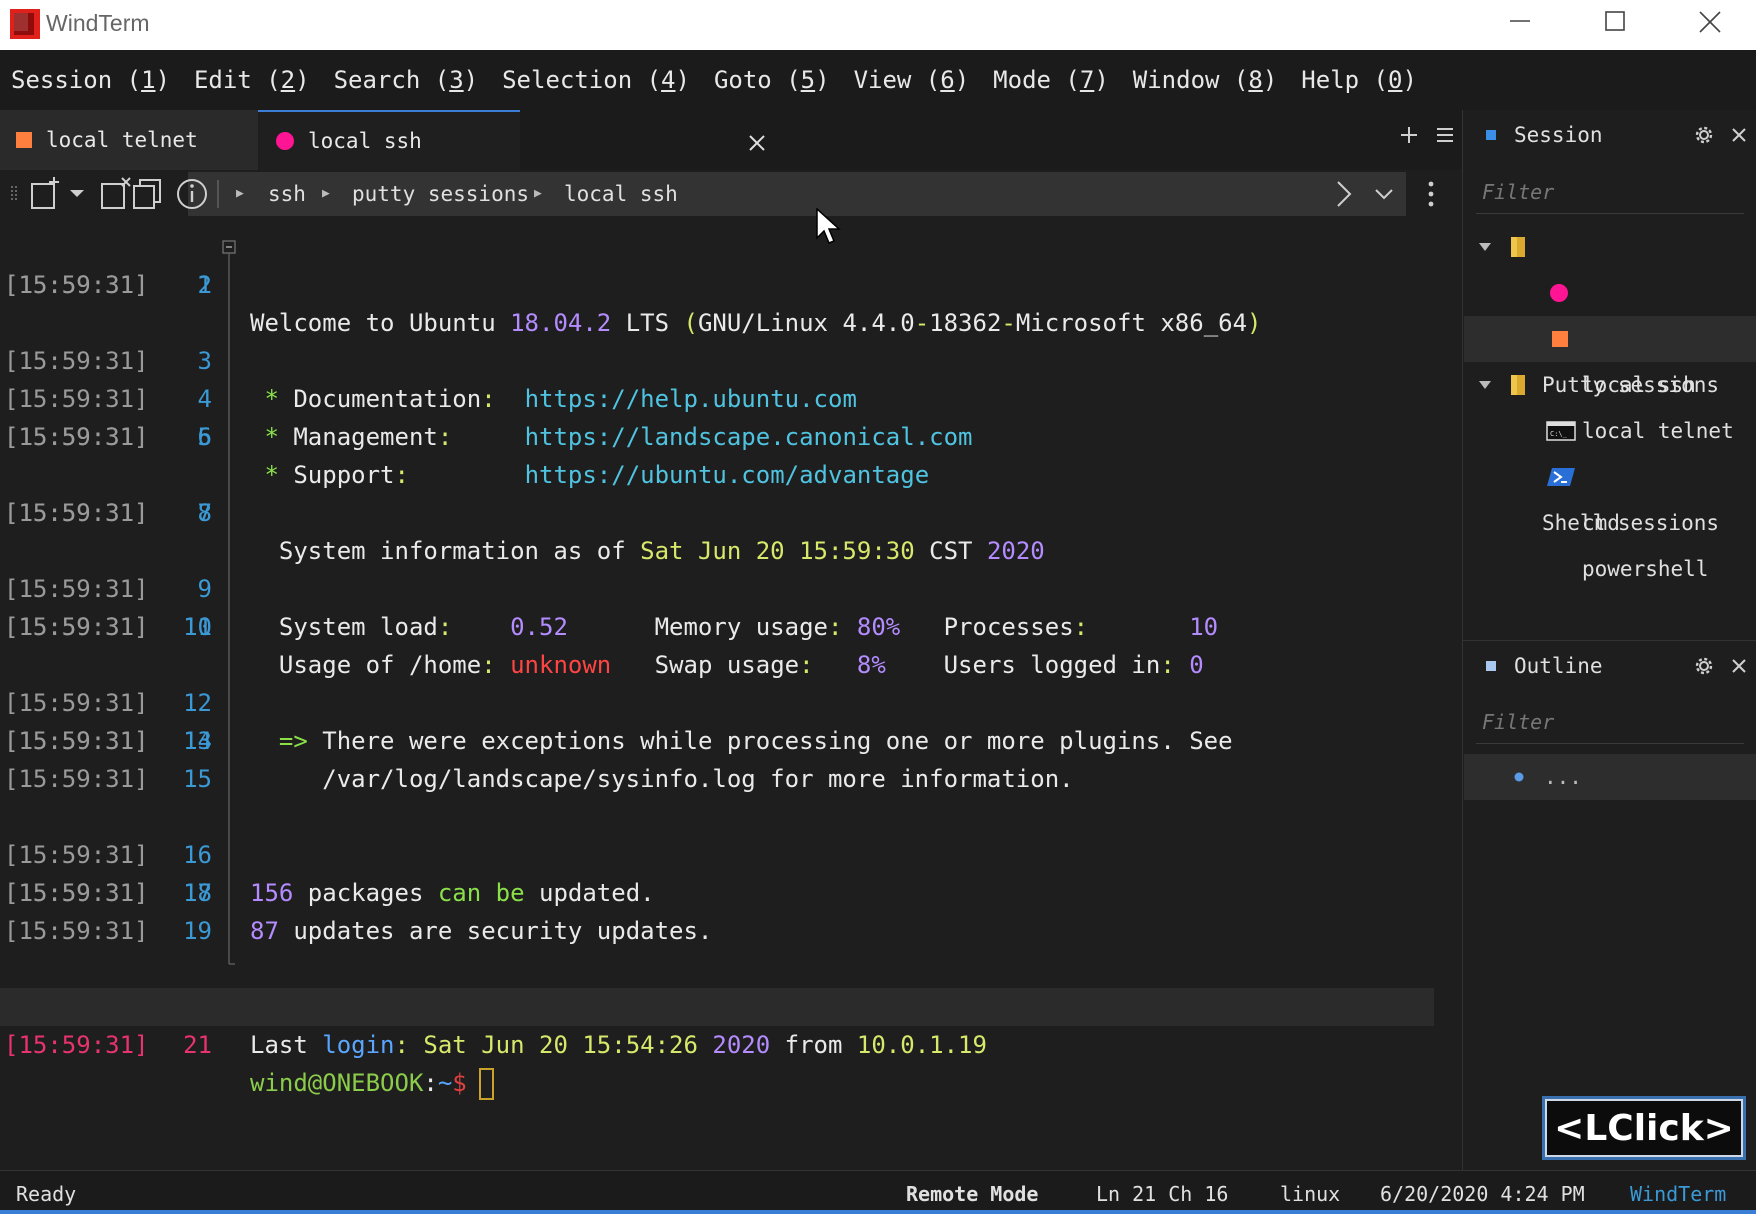 This screenshot has width=1756, height=1214. Describe the element at coordinates (287, 194) in the screenshot. I see `breadcrumb-item-ssh: ssh` at that location.